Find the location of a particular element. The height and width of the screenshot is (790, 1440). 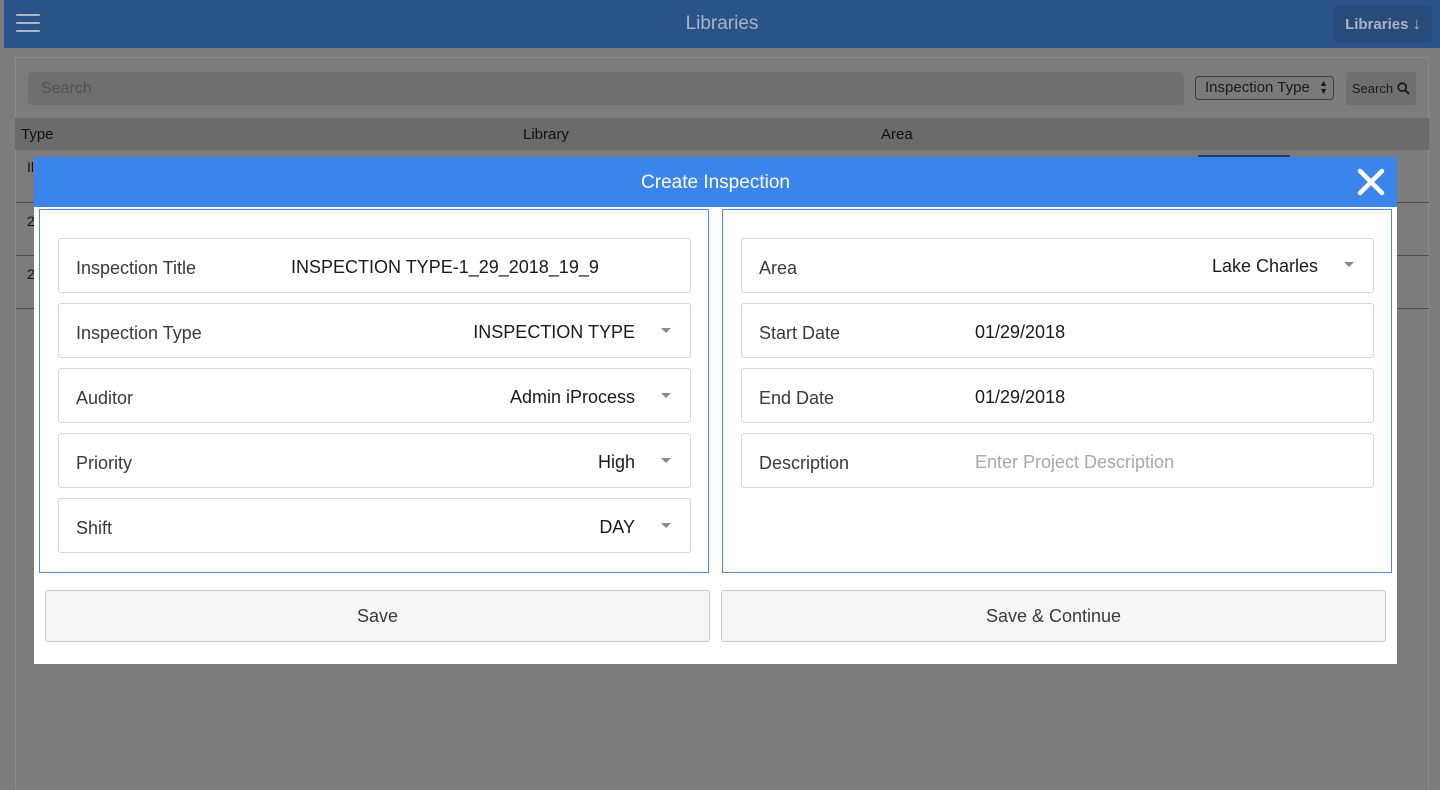

field-label: Shift is located at coordinates (94, 528).